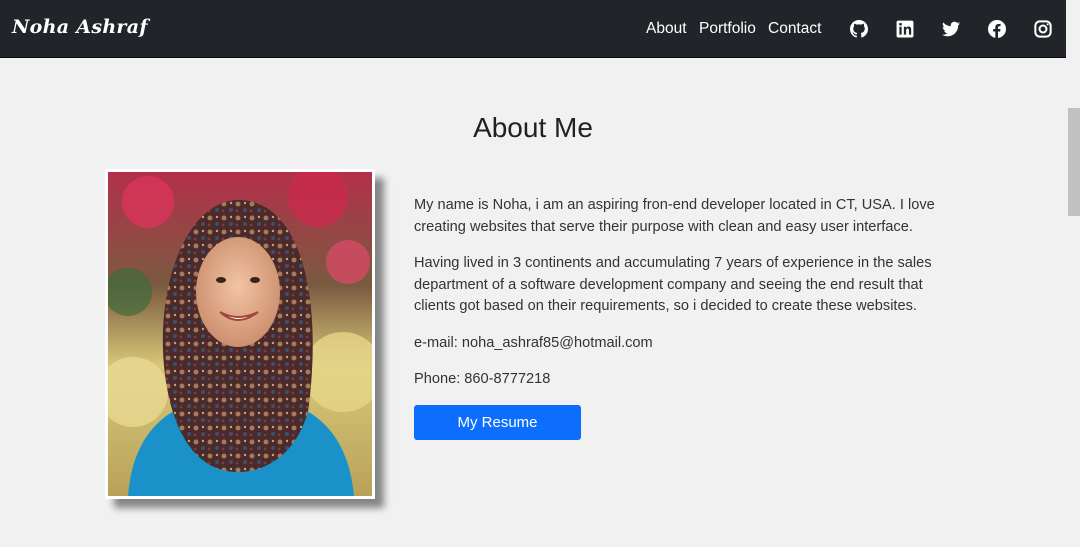 The width and height of the screenshot is (1080, 547). I want to click on page-title: About Me, so click(533, 127).